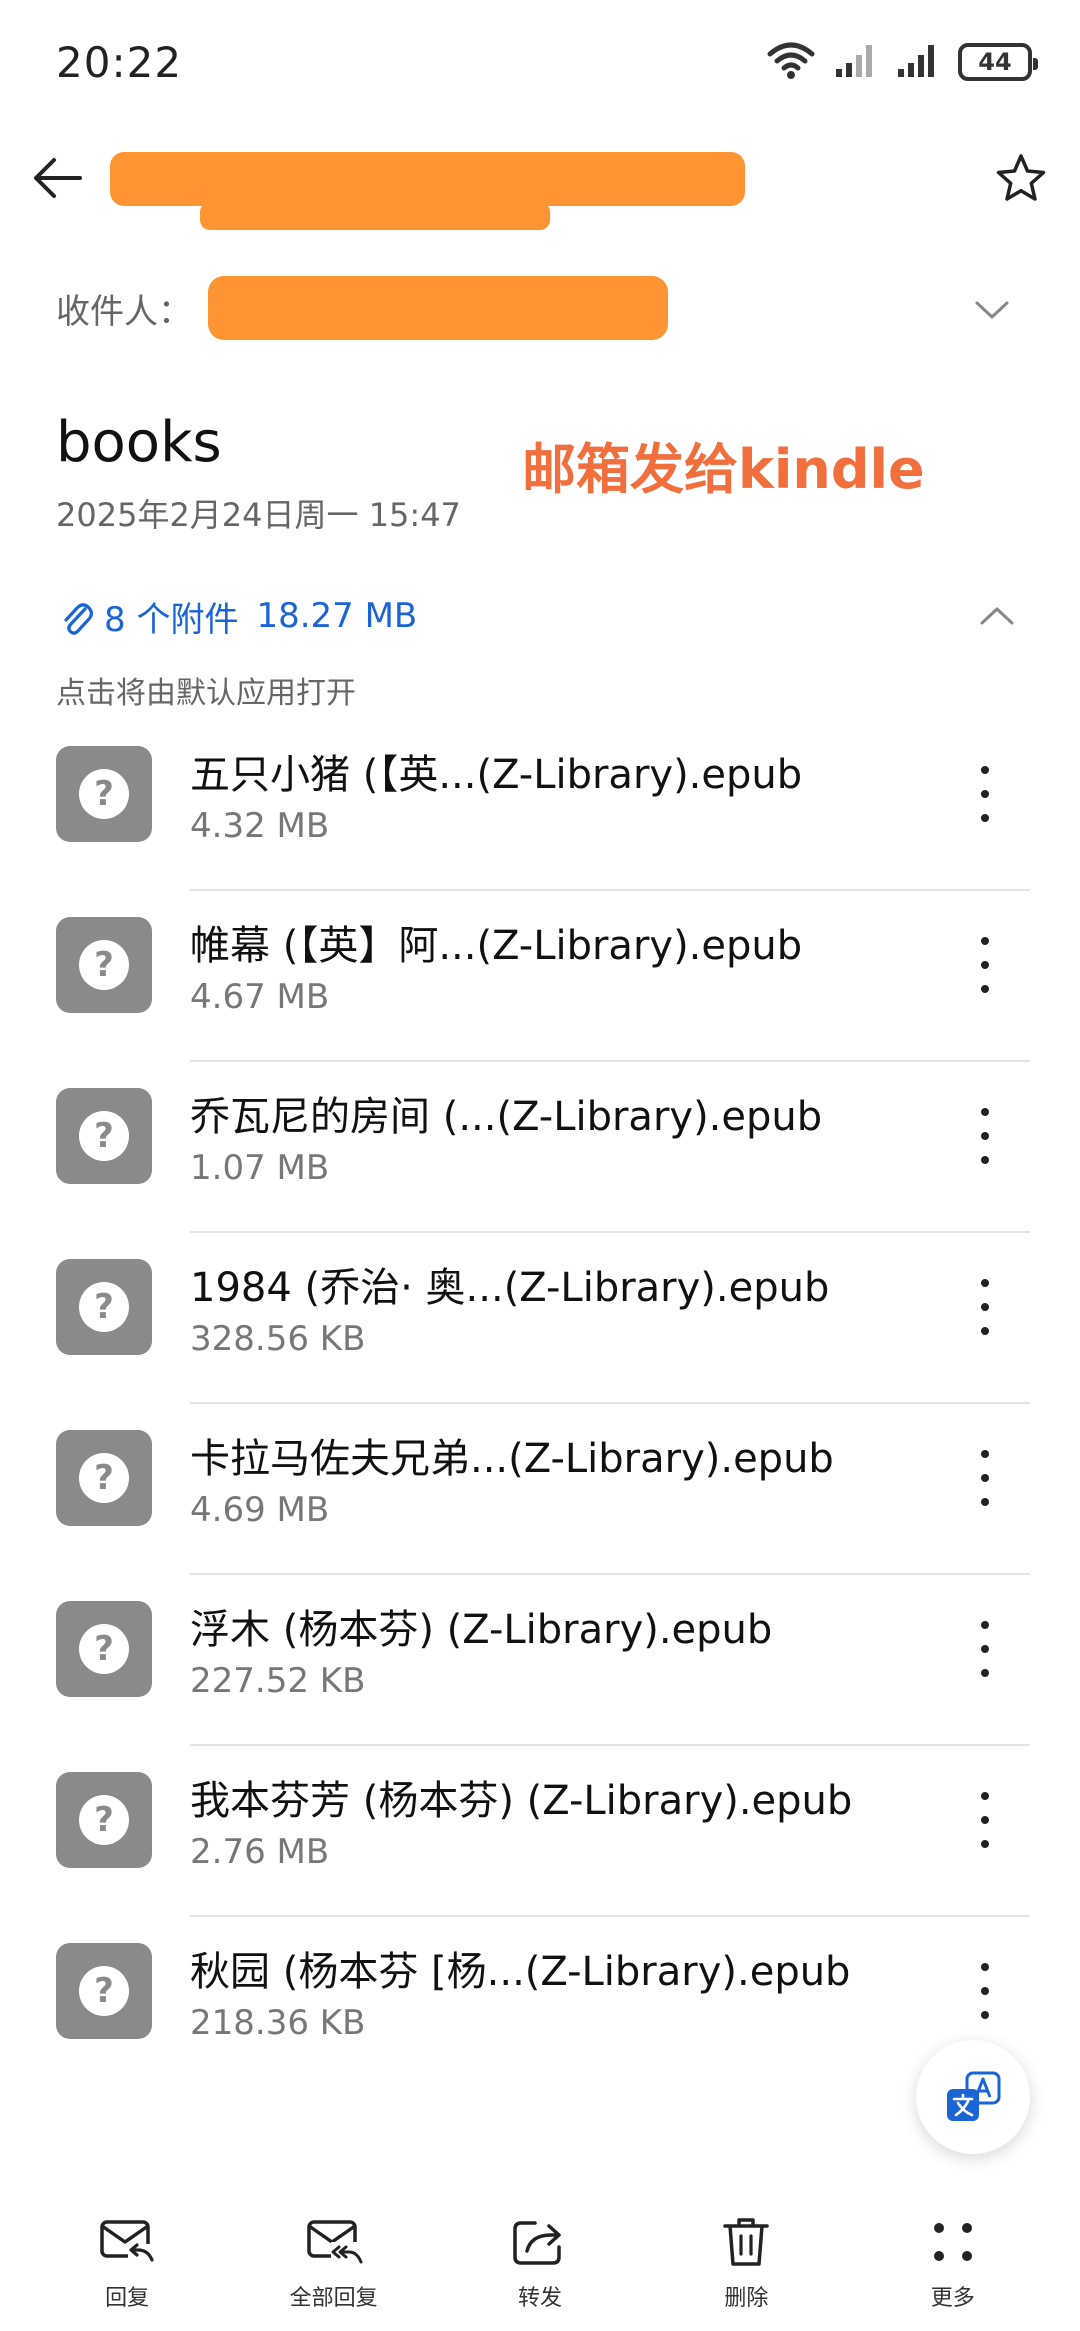  Describe the element at coordinates (119, 62) in the screenshot. I see `status-time: 20:22` at that location.